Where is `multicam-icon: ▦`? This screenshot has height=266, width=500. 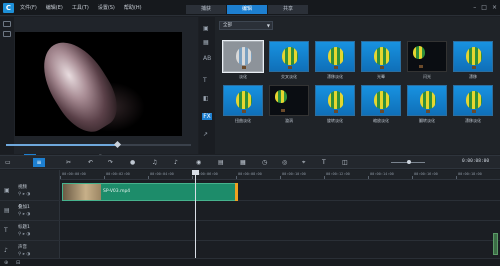 multicam-icon: ▦ is located at coordinates (243, 162).